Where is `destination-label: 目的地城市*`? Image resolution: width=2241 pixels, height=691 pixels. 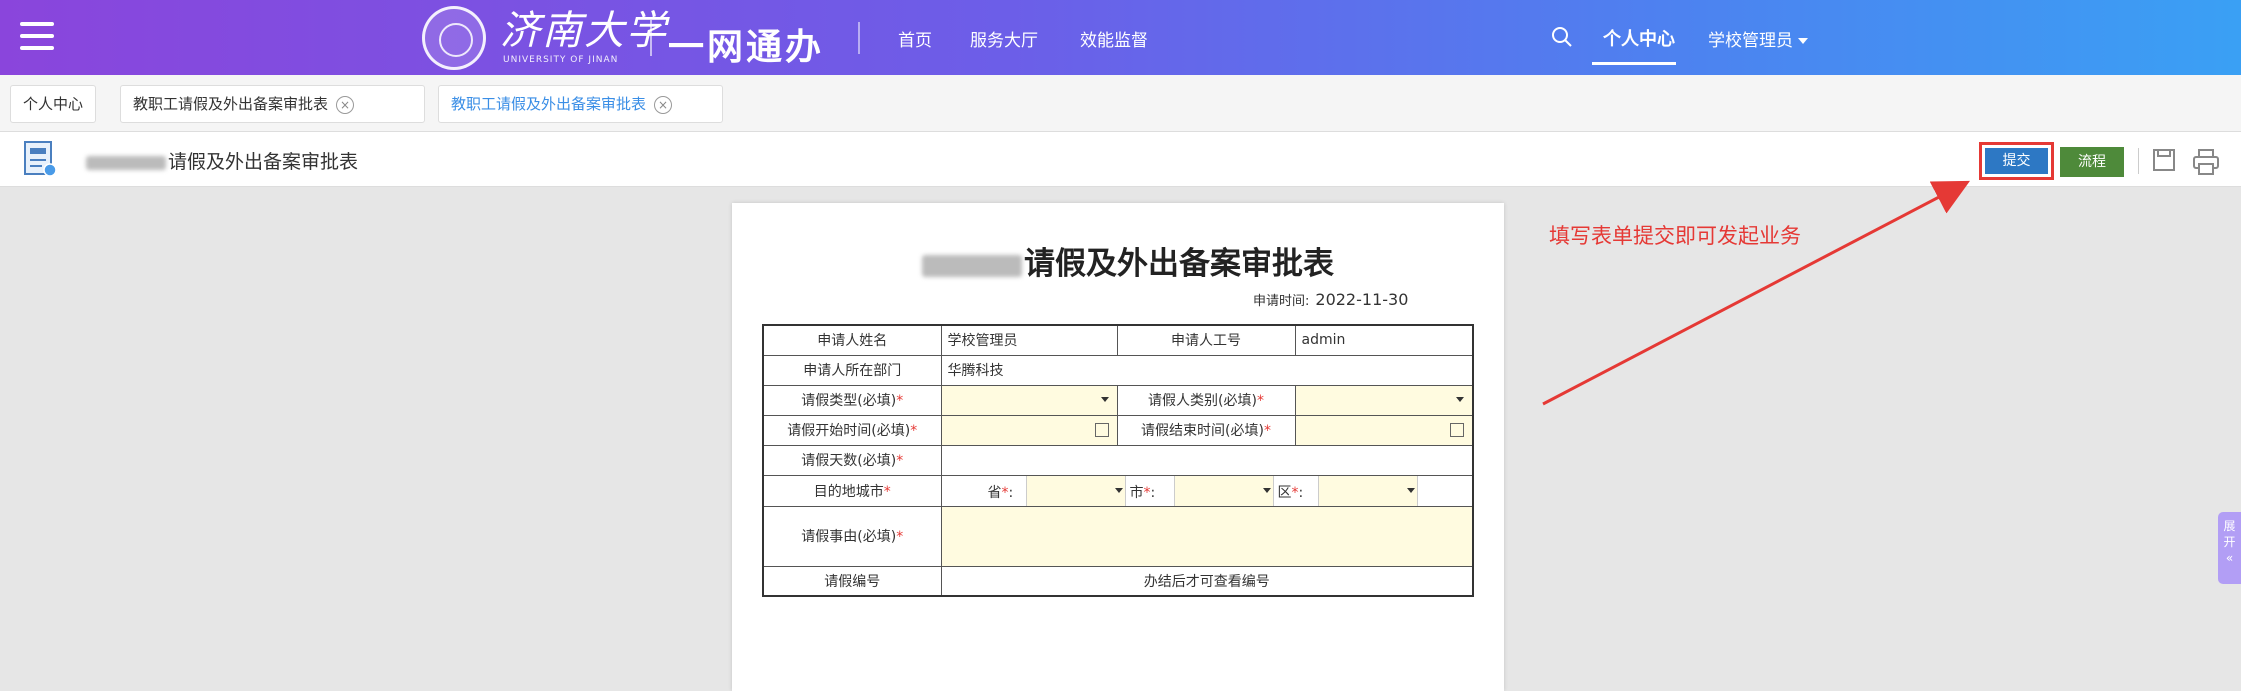 destination-label: 目的地城市* is located at coordinates (852, 490).